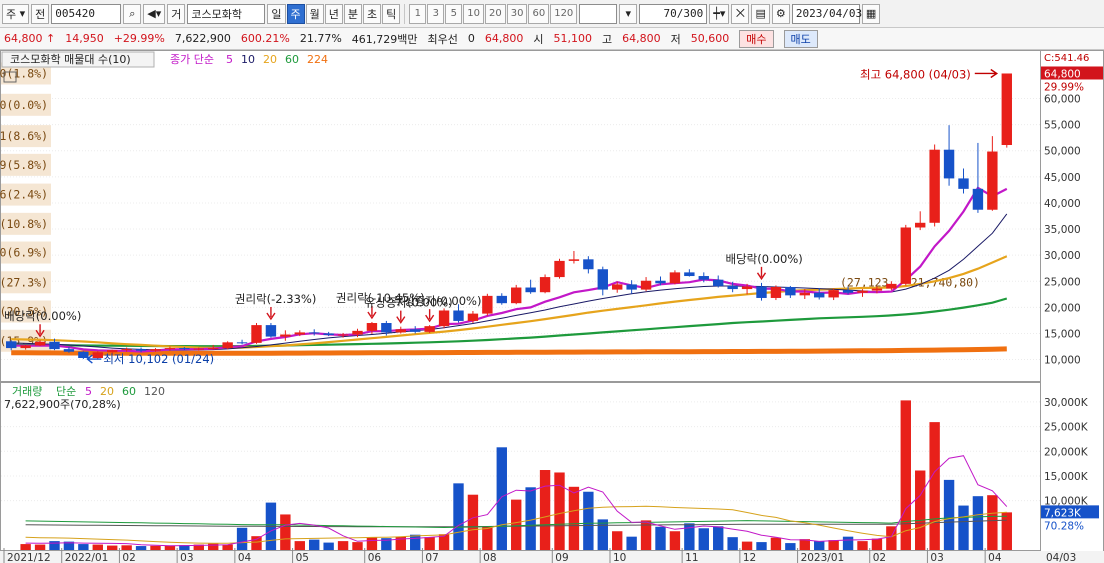 The width and height of the screenshot is (1104, 563). What do you see at coordinates (292, 59) in the screenshot?
I see `price-legend-ma-60: 60` at bounding box center [292, 59].